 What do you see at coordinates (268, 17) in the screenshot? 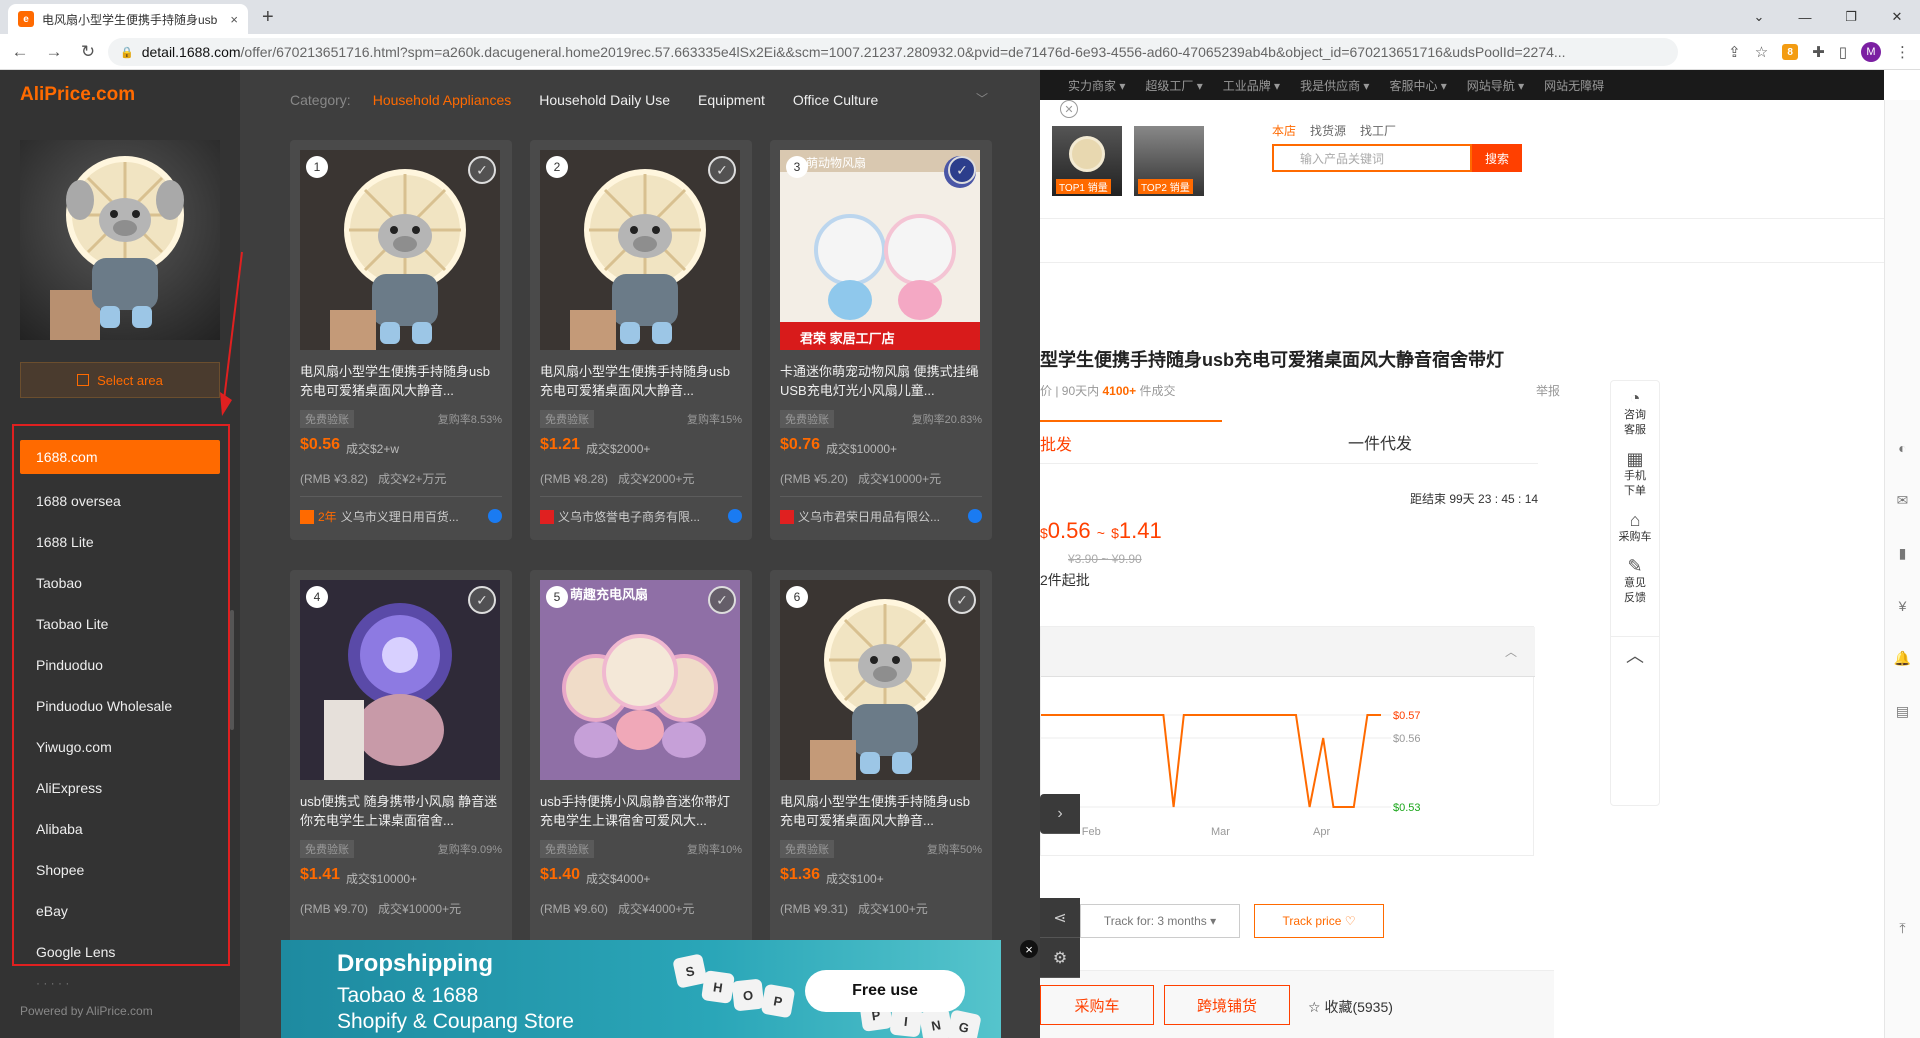
I see `new-tab-button: +` at bounding box center [268, 17].